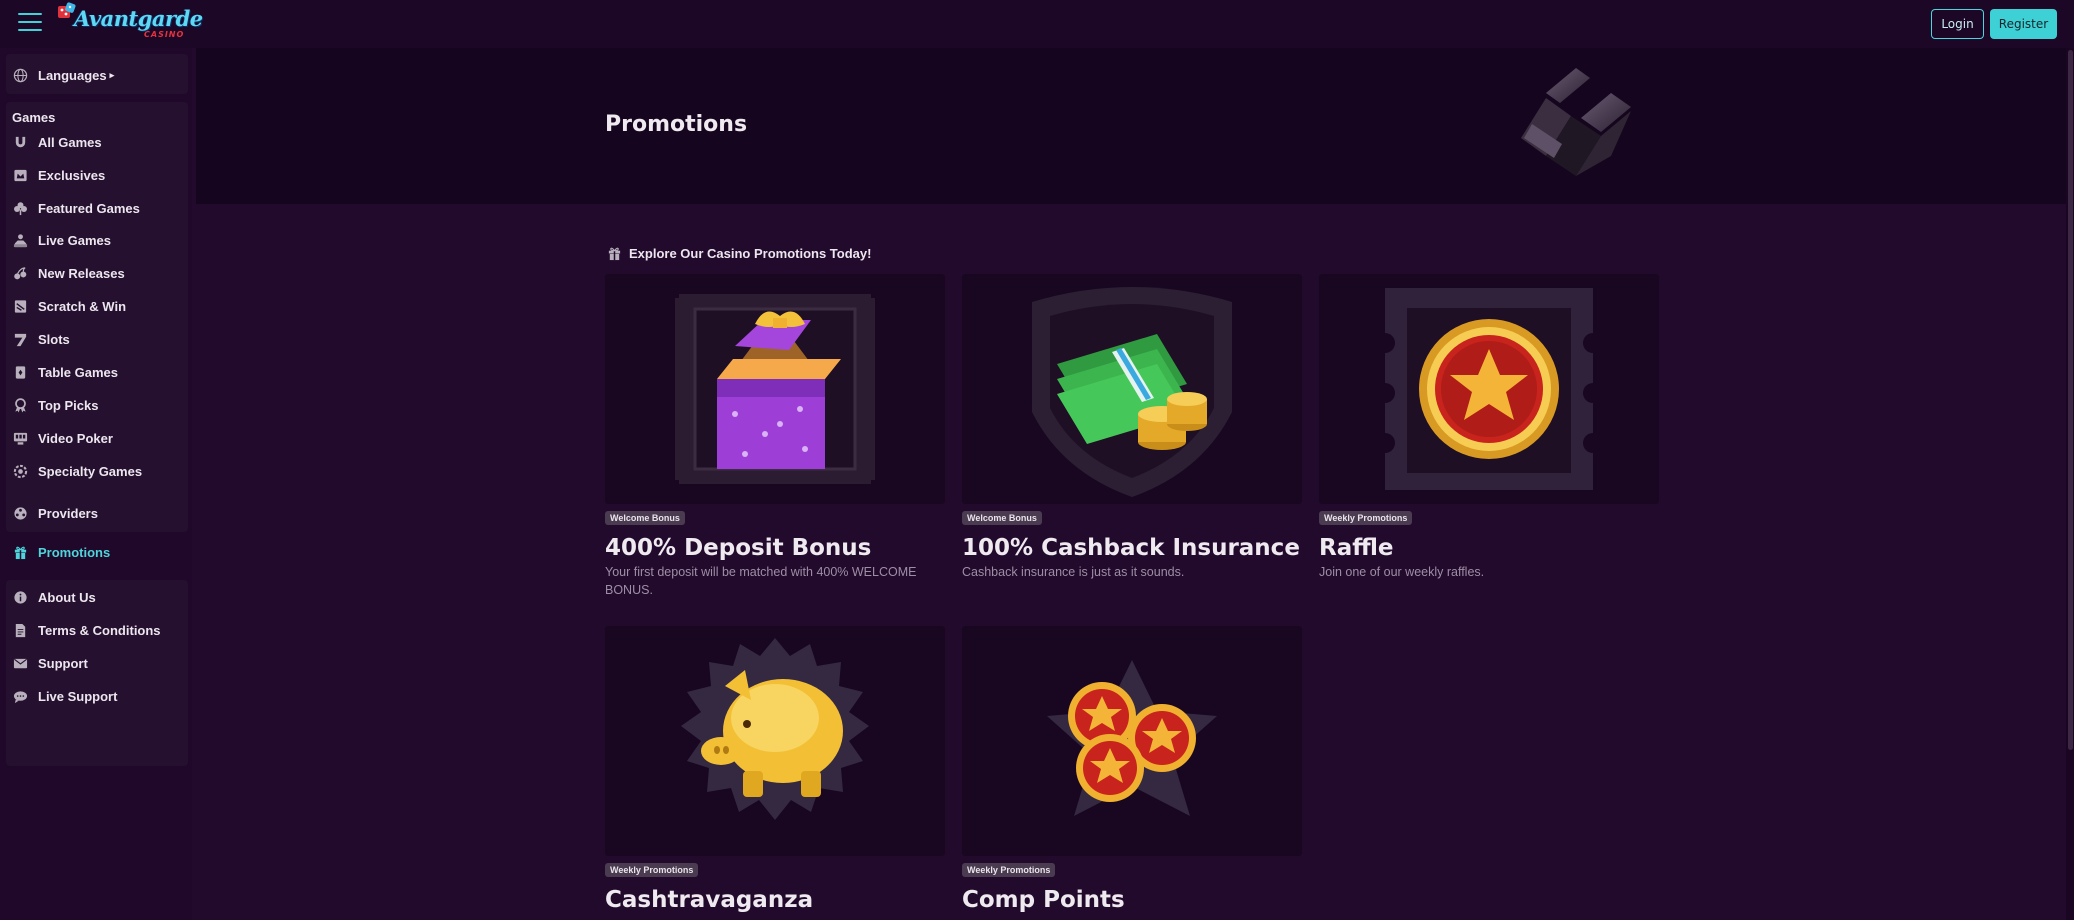  What do you see at coordinates (67, 597) in the screenshot?
I see `sidebar-item-label: About Us` at bounding box center [67, 597].